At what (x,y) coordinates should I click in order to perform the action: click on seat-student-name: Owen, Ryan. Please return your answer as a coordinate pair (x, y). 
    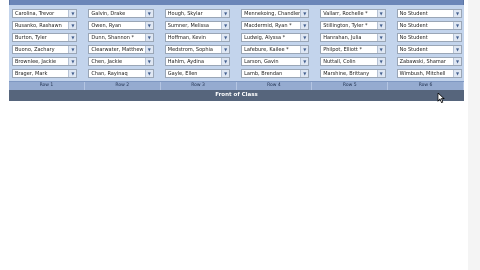
    Looking at the image, I should click on (106, 25).